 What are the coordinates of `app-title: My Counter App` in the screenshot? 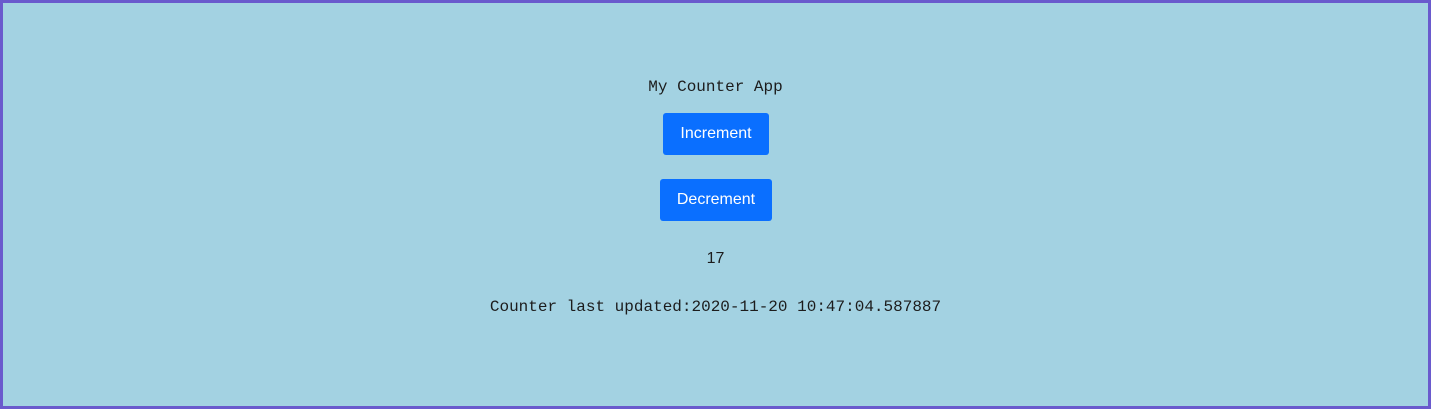 It's located at (715, 87).